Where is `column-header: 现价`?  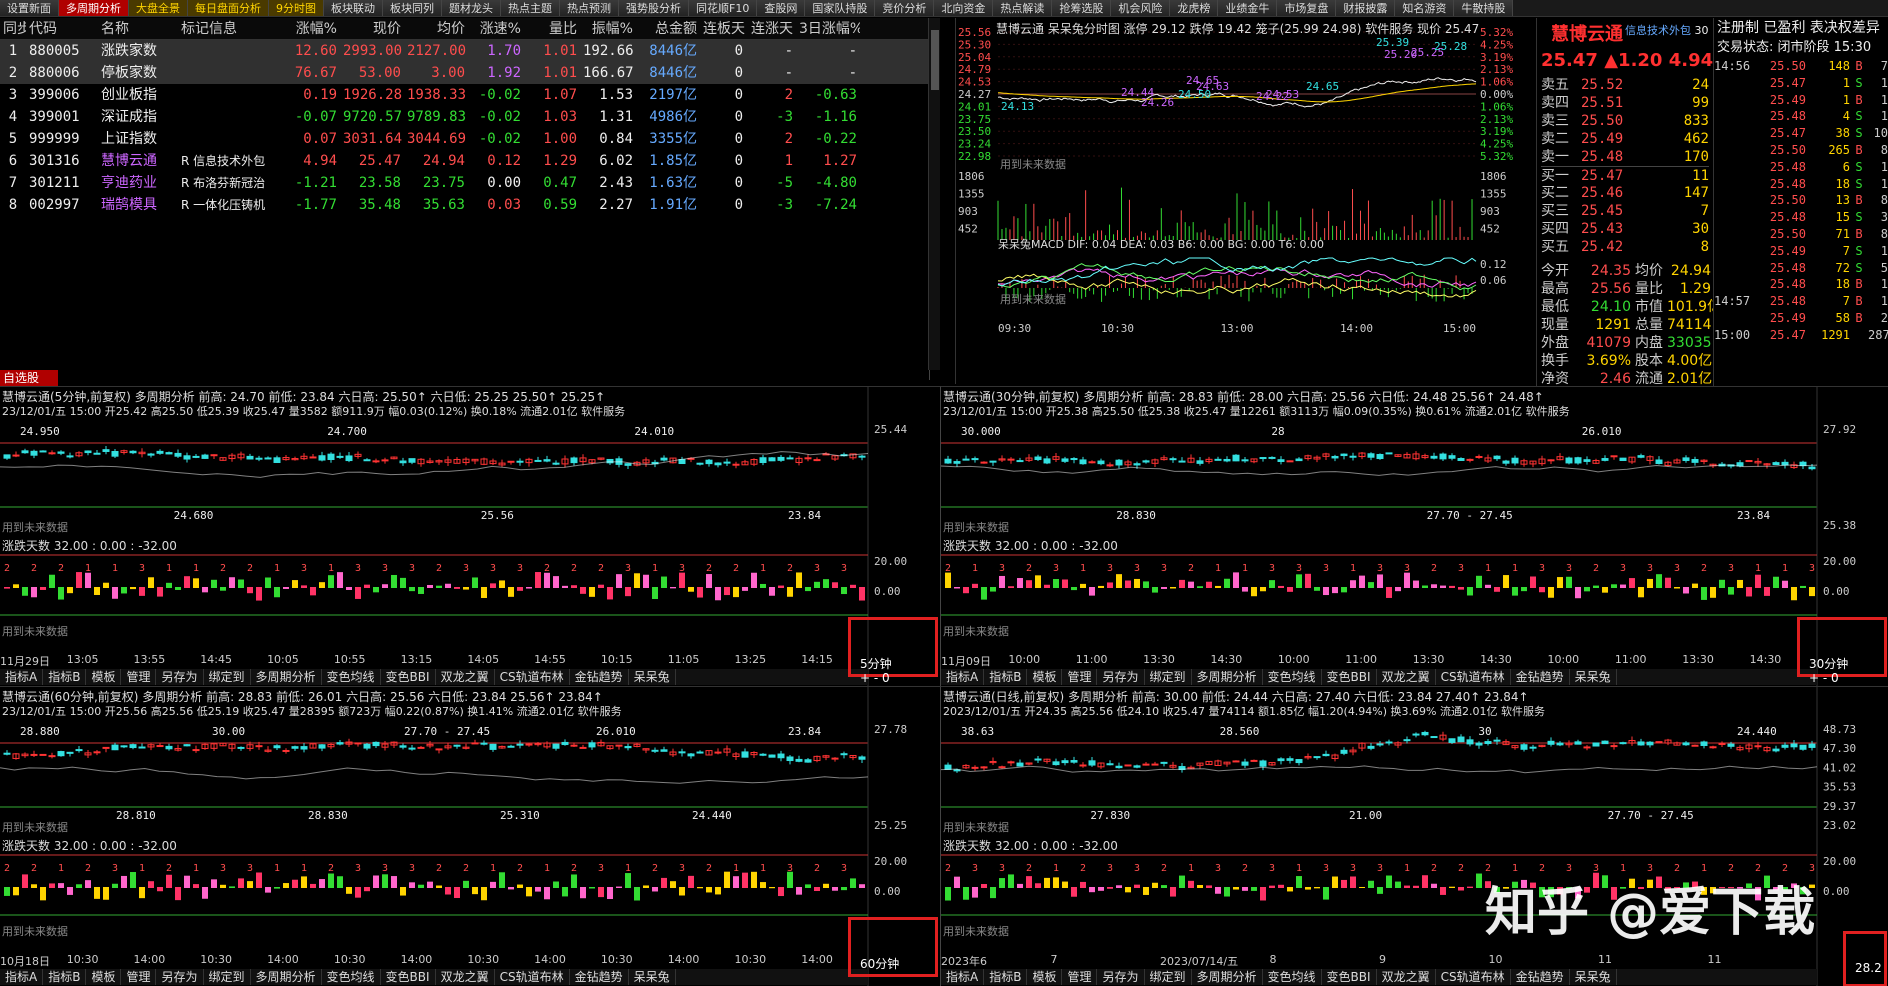 column-header: 现价 is located at coordinates (372, 28).